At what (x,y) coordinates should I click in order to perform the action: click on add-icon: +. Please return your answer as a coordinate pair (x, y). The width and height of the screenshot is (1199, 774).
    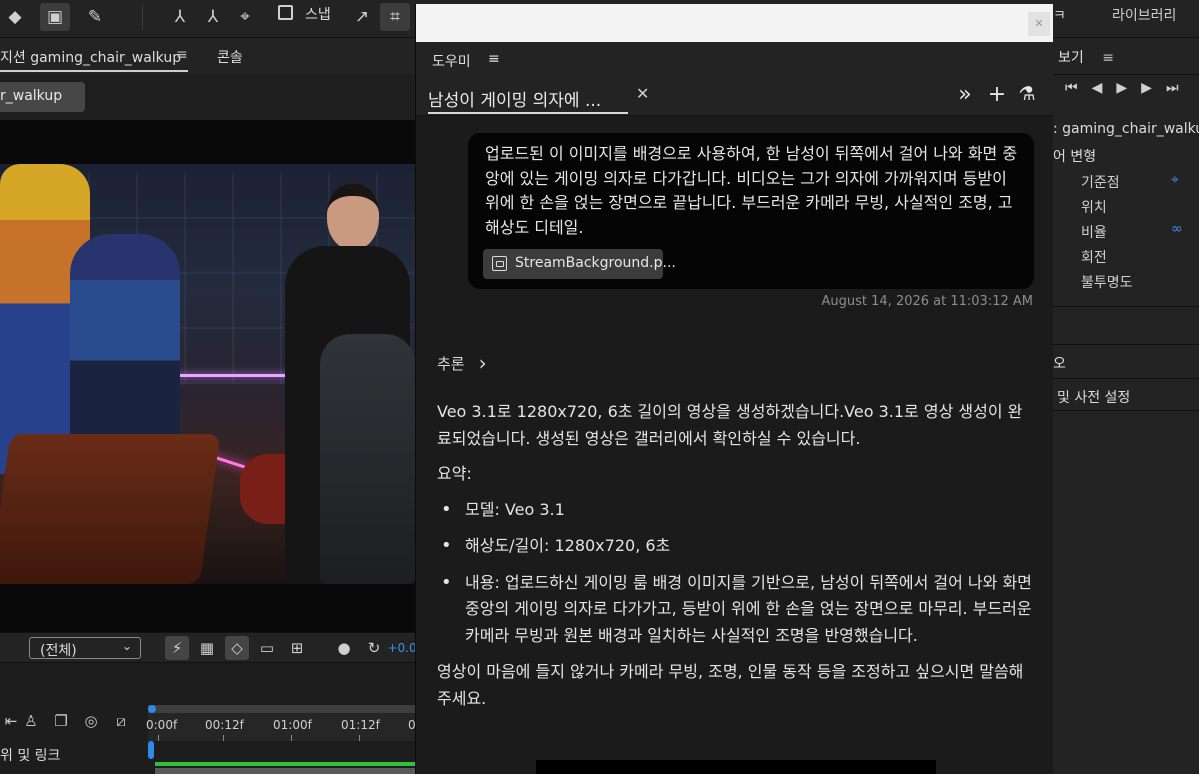
    Looking at the image, I should click on (997, 94).